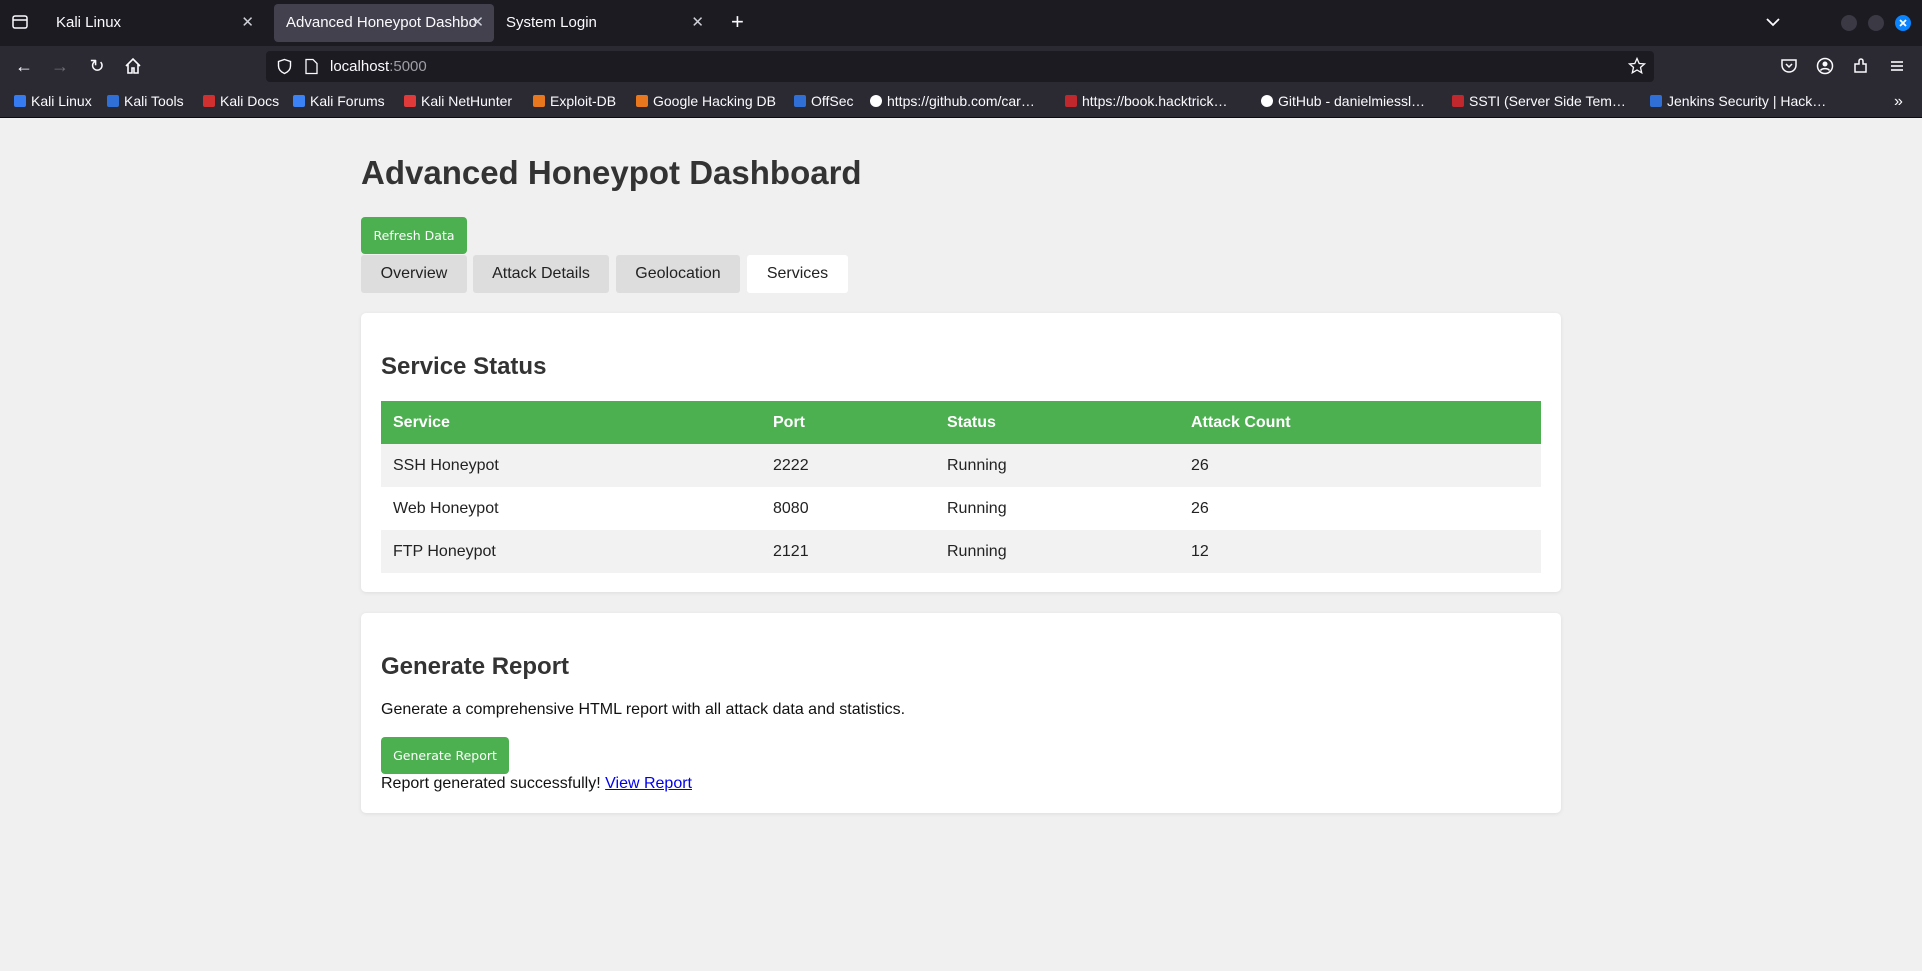 The width and height of the screenshot is (1922, 971). Describe the element at coordinates (381, 22) in the screenshot. I see `tab-title: Advanced Honeypot Dashboard` at that location.